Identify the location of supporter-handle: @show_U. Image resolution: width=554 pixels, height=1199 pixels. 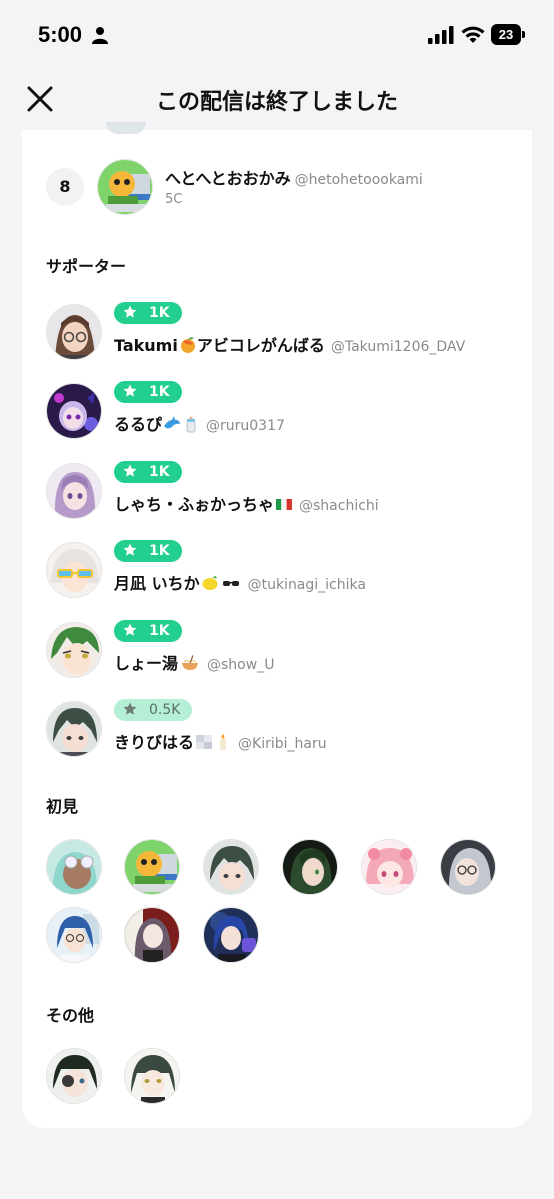
(241, 665).